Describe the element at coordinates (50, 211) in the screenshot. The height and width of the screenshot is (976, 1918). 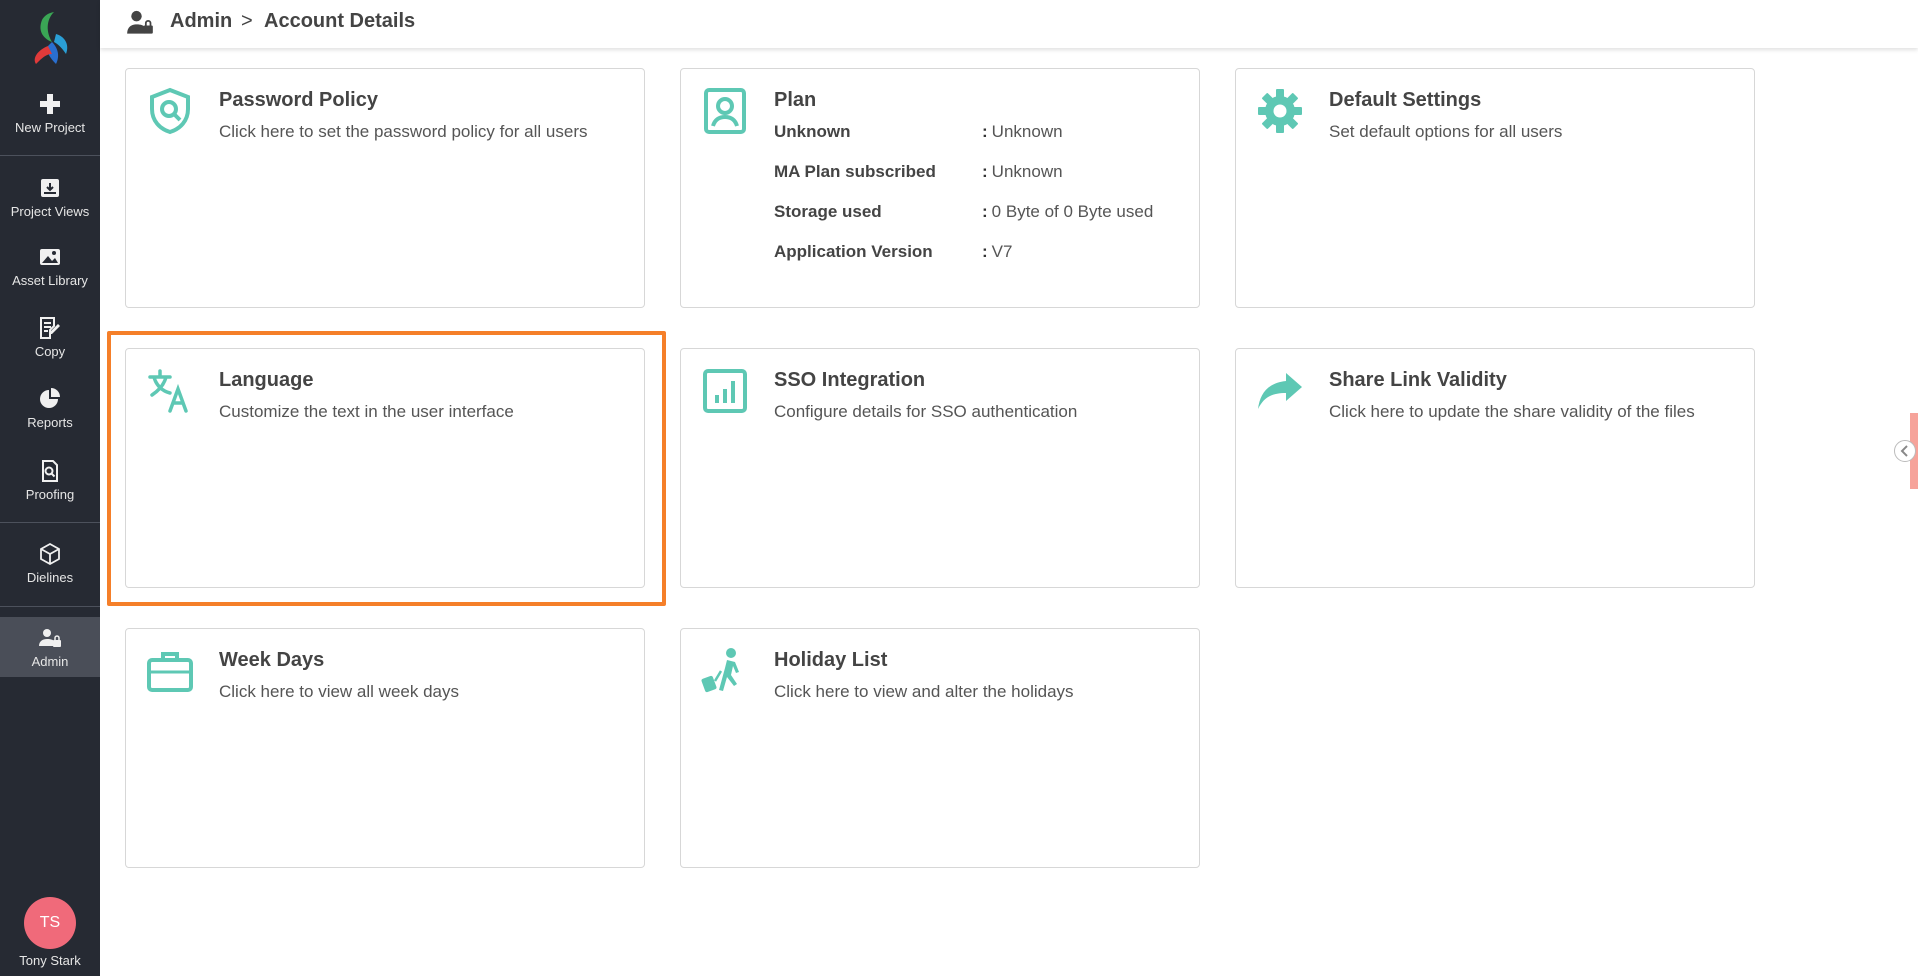
I see `sidebar-item-label: Project Views` at that location.